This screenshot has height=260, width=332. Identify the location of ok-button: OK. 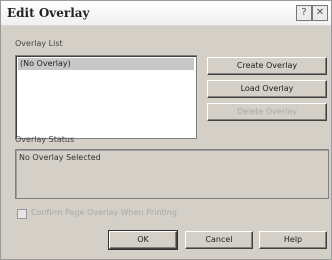
(143, 240).